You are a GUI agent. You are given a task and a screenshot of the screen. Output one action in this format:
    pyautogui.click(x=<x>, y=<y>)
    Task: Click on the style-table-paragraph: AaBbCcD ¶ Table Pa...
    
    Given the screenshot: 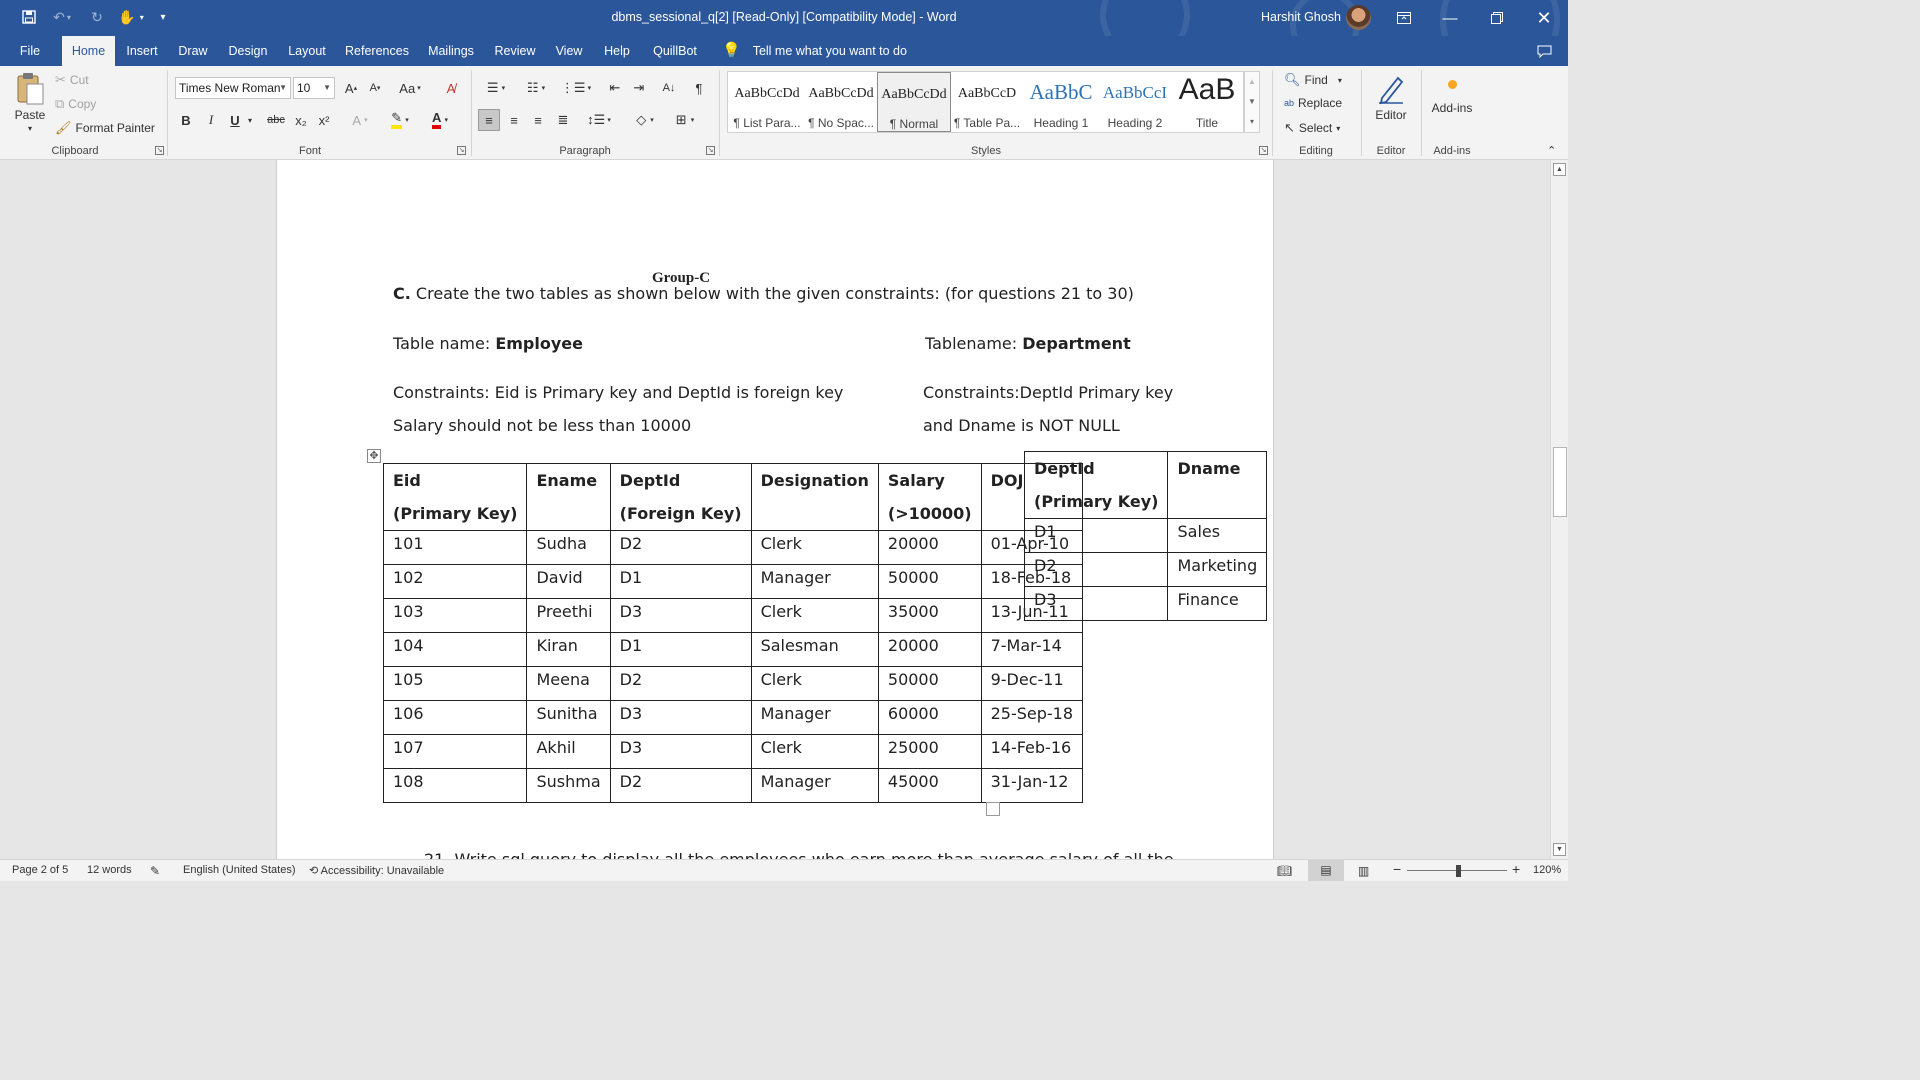 What is the action you would take?
    pyautogui.click(x=987, y=102)
    